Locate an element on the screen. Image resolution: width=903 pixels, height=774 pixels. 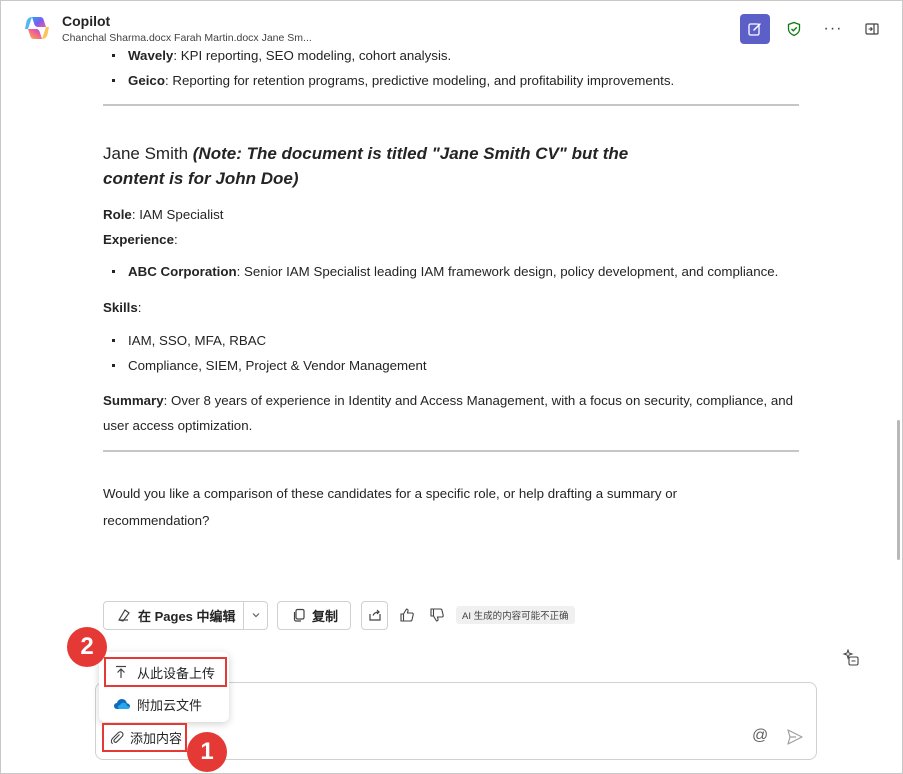
more-options-button: ··· is located at coordinates (833, 29).